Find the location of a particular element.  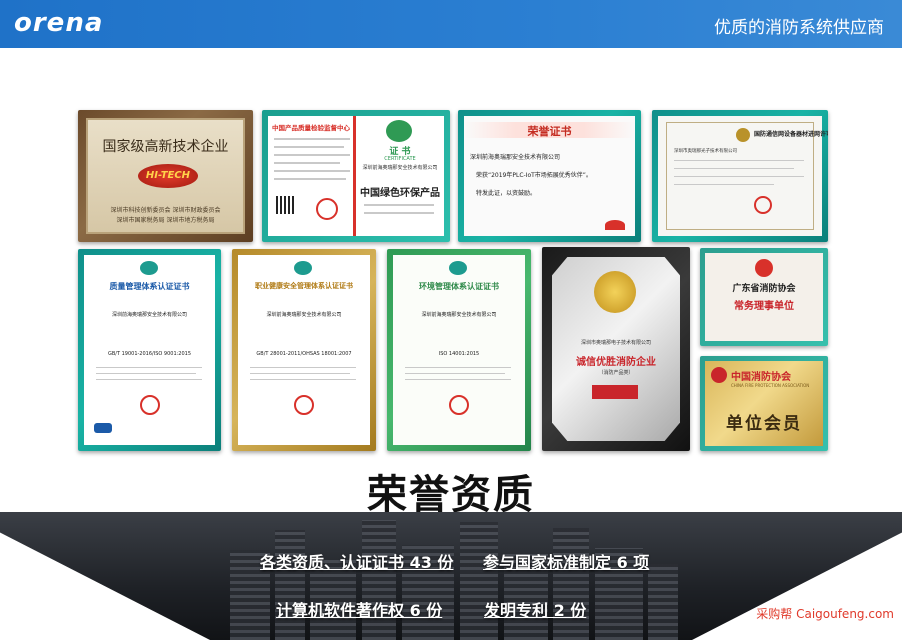

huawei-logo-icon is located at coordinates (615, 225).